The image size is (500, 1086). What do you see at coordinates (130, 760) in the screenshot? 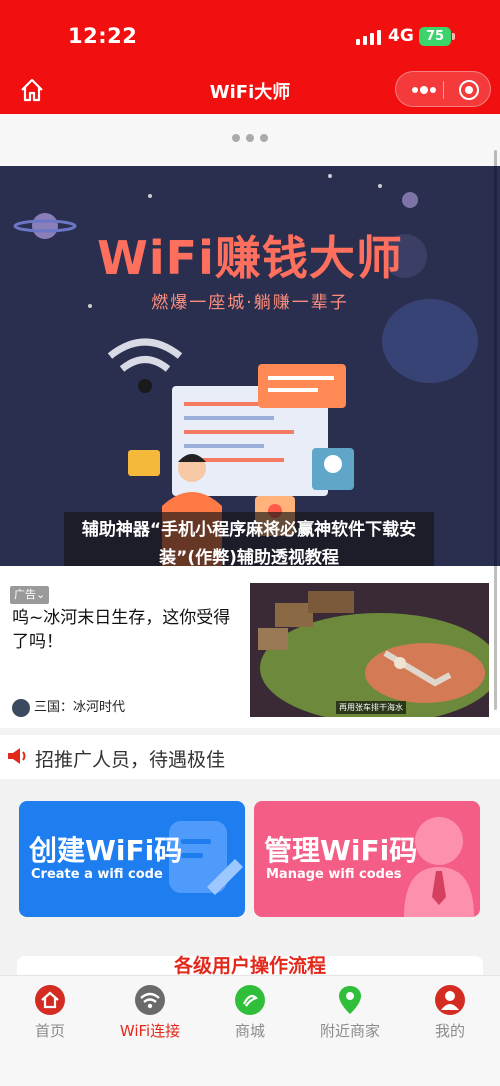
I see `recruit-text: 招推广人员，待遇极佳` at bounding box center [130, 760].